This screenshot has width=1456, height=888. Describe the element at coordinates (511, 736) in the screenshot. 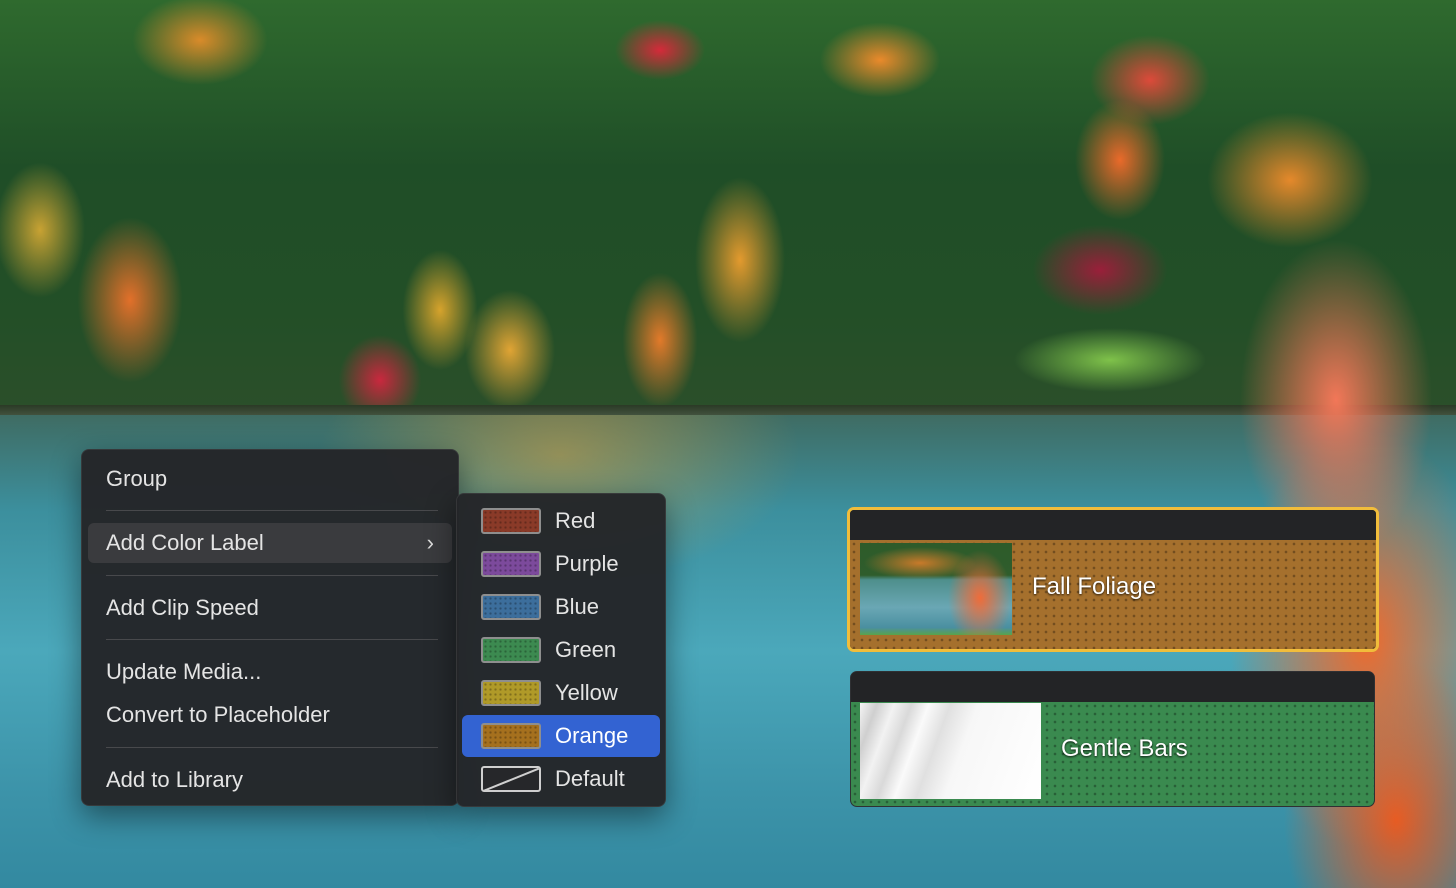

I see `orange-swatch-icon` at that location.